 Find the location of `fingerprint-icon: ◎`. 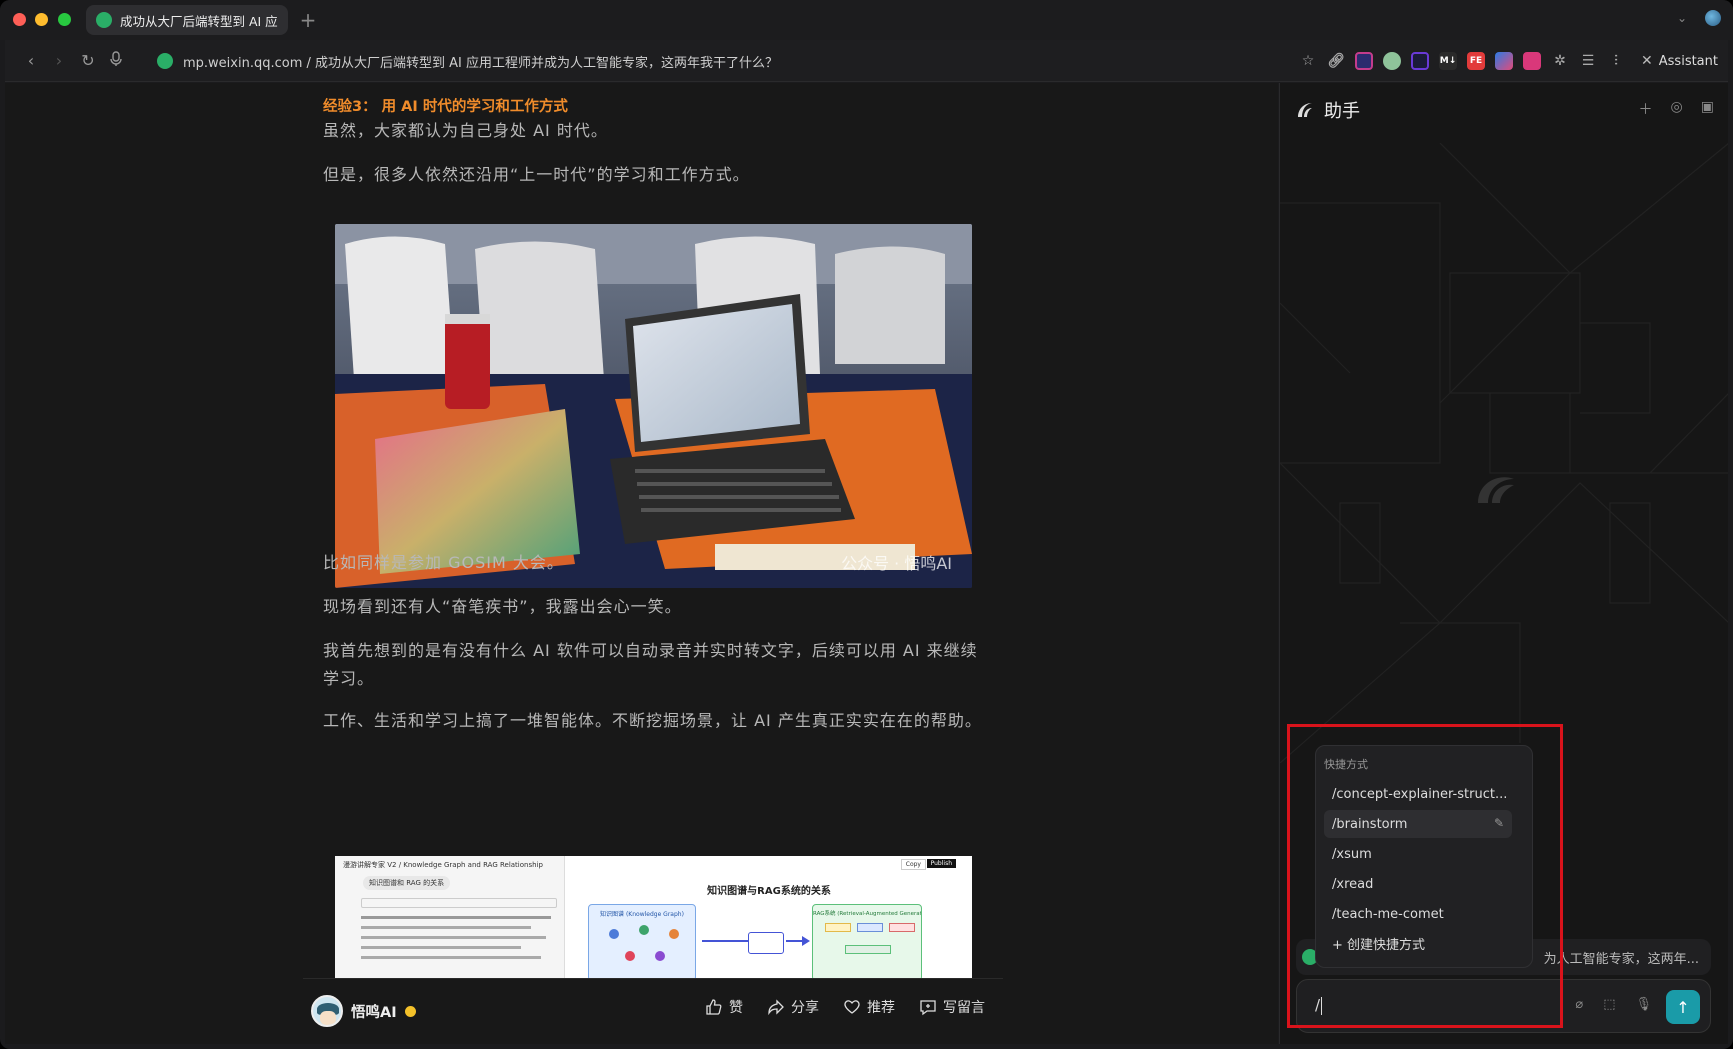

fingerprint-icon: ◎ is located at coordinates (1677, 109).